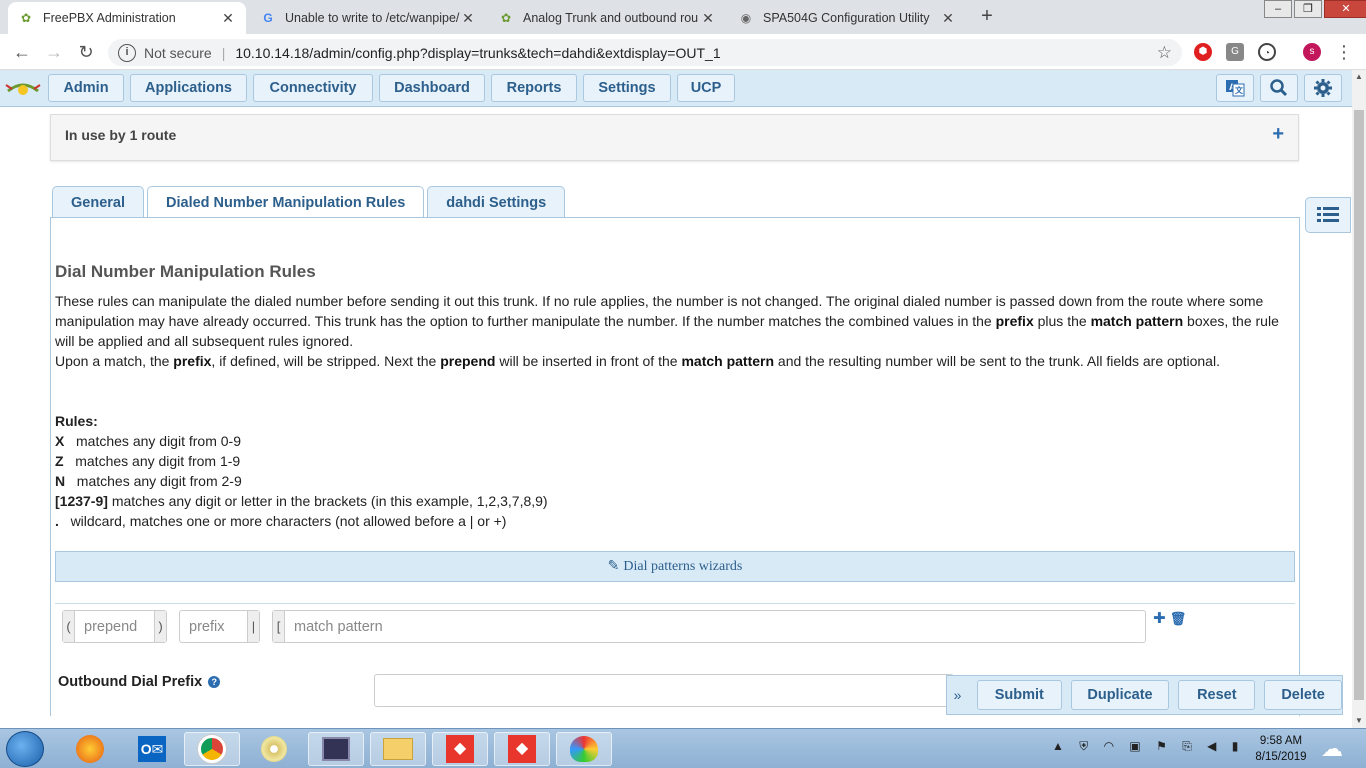 This screenshot has height=768, width=1366. What do you see at coordinates (607, 18) in the screenshot?
I see `browser-tab-analog-trunk: ✿ Analog Trunk and outbound rou ✕` at bounding box center [607, 18].